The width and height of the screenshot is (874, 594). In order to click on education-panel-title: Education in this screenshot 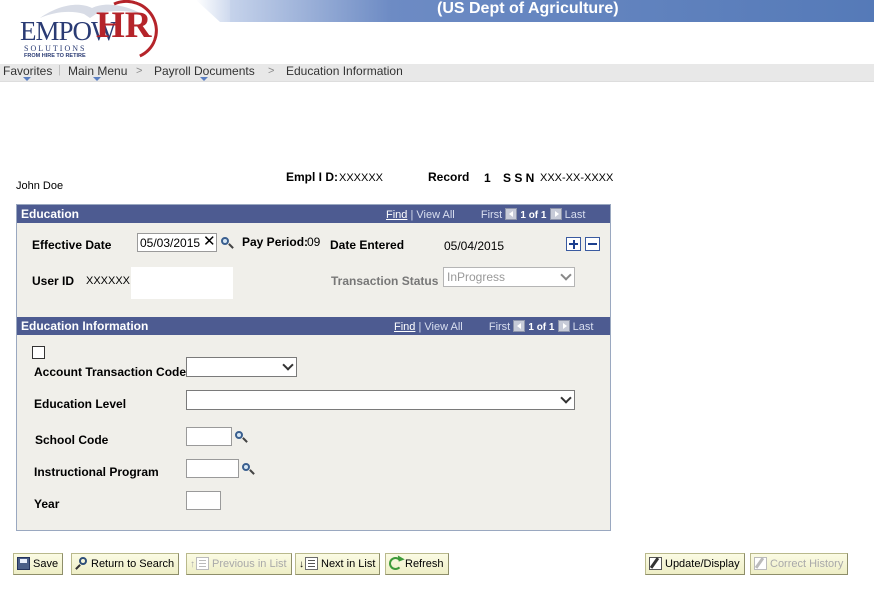, I will do `click(50, 214)`.